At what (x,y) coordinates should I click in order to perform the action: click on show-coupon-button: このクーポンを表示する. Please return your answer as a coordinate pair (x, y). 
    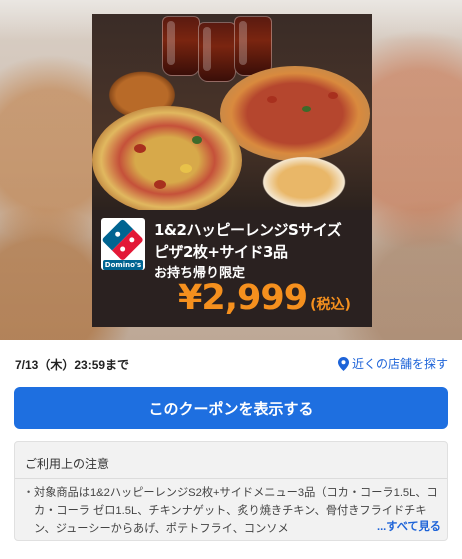
    Looking at the image, I should click on (231, 408).